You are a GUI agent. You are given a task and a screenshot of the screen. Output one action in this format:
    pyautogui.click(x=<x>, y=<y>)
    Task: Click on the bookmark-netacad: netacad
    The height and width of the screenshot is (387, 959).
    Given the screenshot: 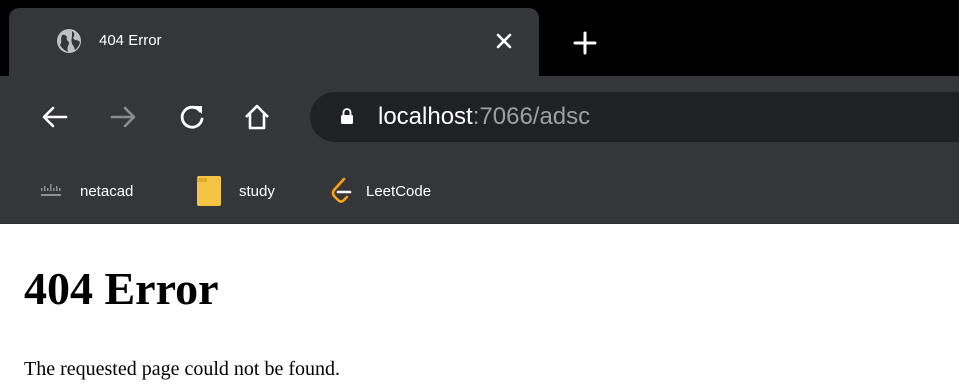 What is the action you would take?
    pyautogui.click(x=86, y=191)
    